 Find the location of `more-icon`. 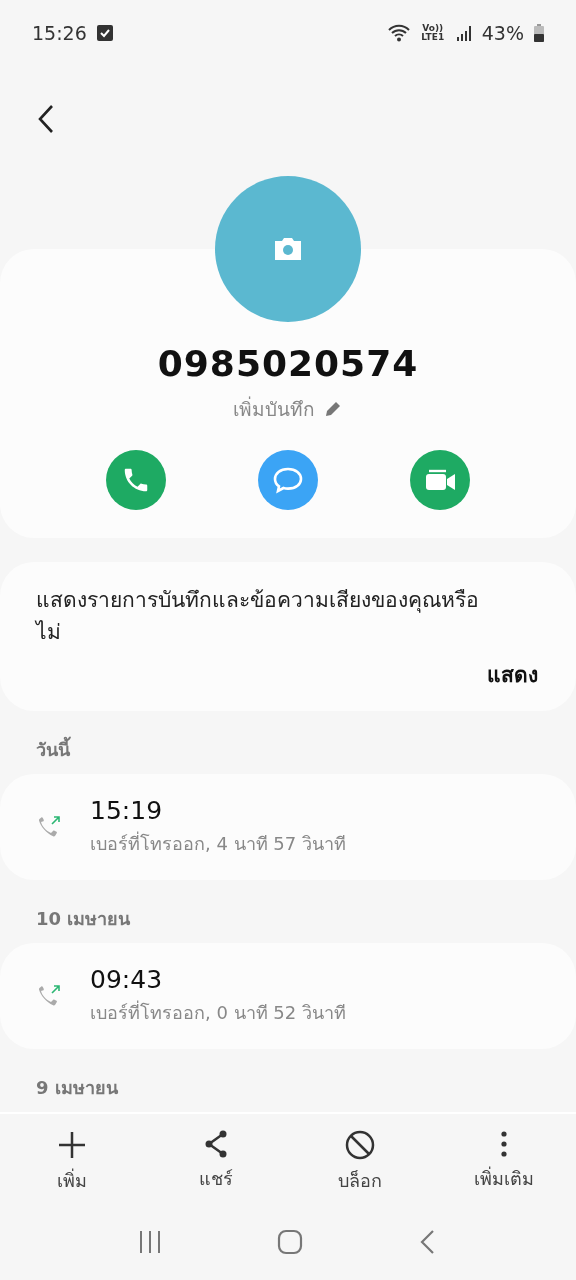

more-icon is located at coordinates (504, 1144).